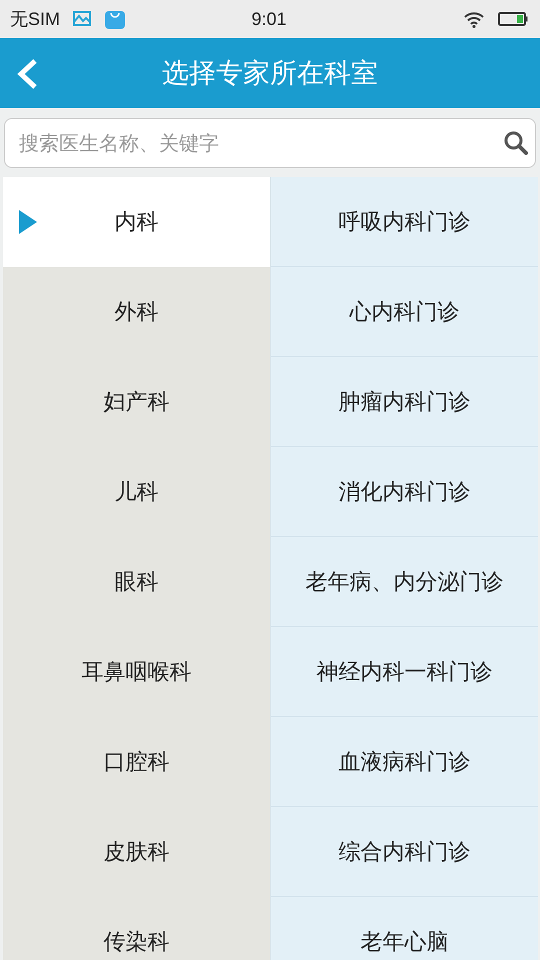 This screenshot has height=960, width=540. What do you see at coordinates (404, 492) in the screenshot?
I see `clinic-item: 消化内科门诊` at bounding box center [404, 492].